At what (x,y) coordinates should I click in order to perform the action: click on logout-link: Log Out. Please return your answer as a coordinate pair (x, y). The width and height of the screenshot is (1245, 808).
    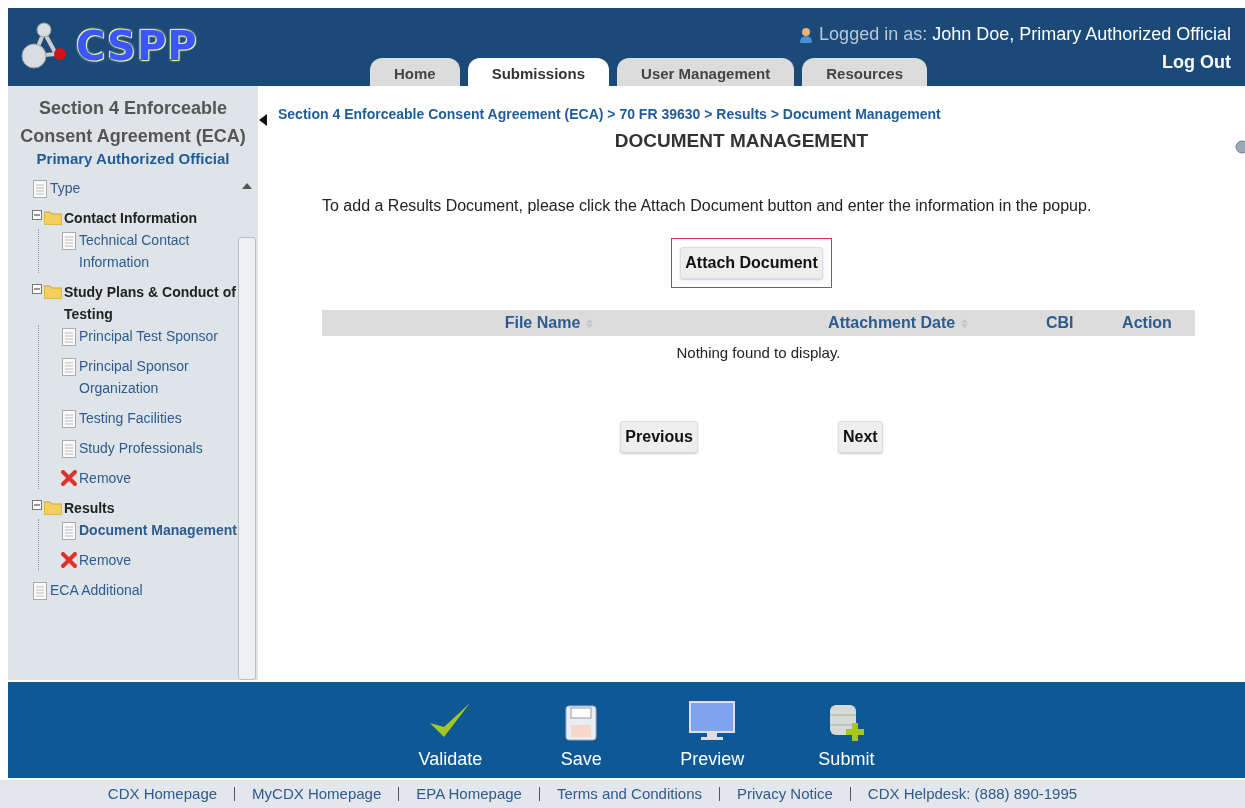
    Looking at the image, I should click on (1196, 62).